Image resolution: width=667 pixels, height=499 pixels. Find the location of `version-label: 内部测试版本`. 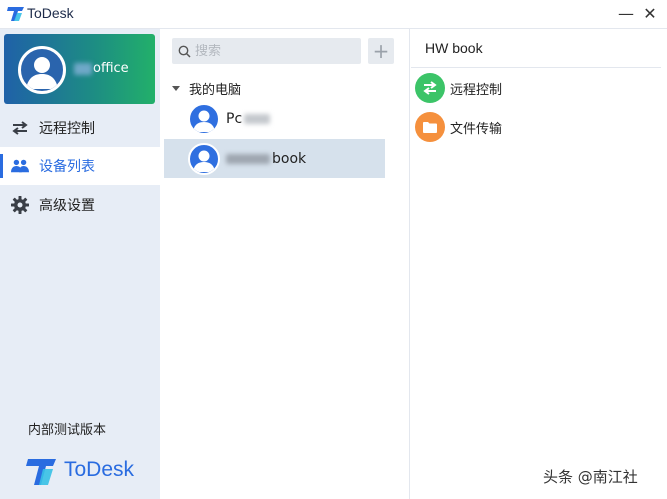

version-label: 内部测试版本 is located at coordinates (67, 430).